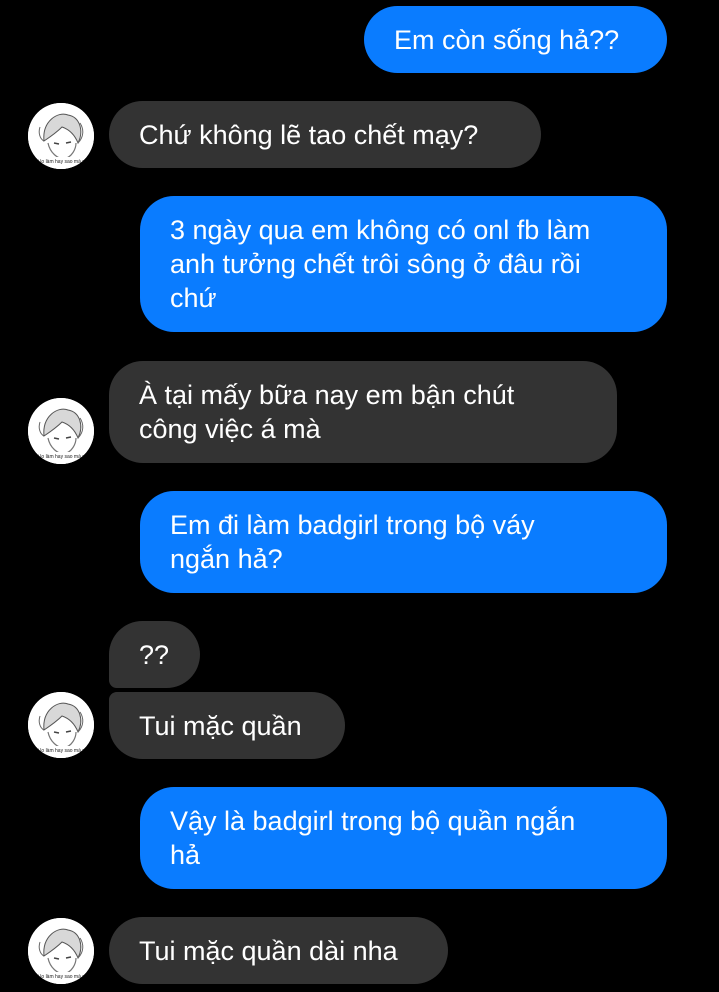  What do you see at coordinates (227, 725) in the screenshot?
I see `message-bubble-incoming: Tui mặc quần` at bounding box center [227, 725].